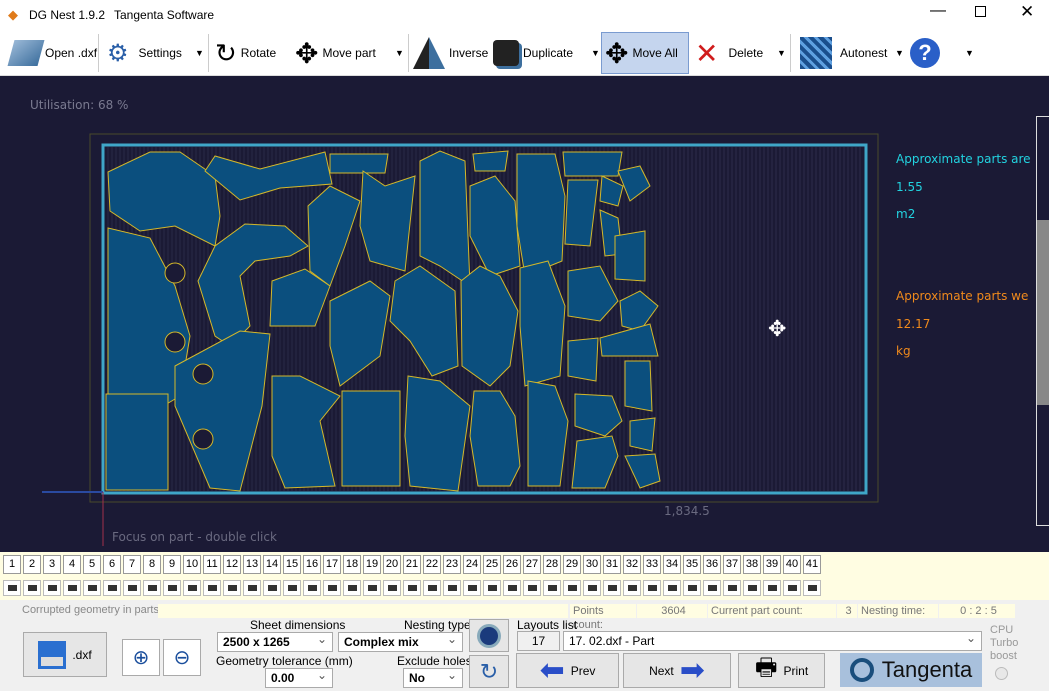 Image resolution: width=1049 pixels, height=691 pixels. Describe the element at coordinates (980, 11) in the screenshot. I see `maximize-button` at that location.